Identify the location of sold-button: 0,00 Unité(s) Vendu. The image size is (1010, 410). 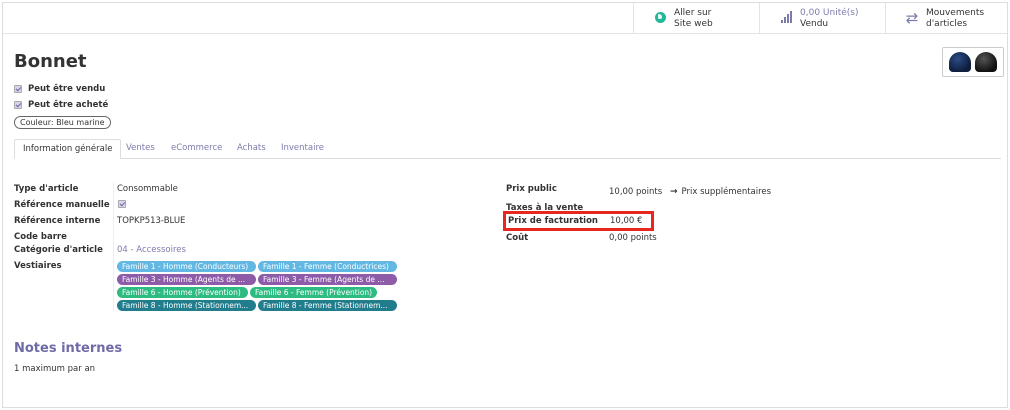
(822, 18).